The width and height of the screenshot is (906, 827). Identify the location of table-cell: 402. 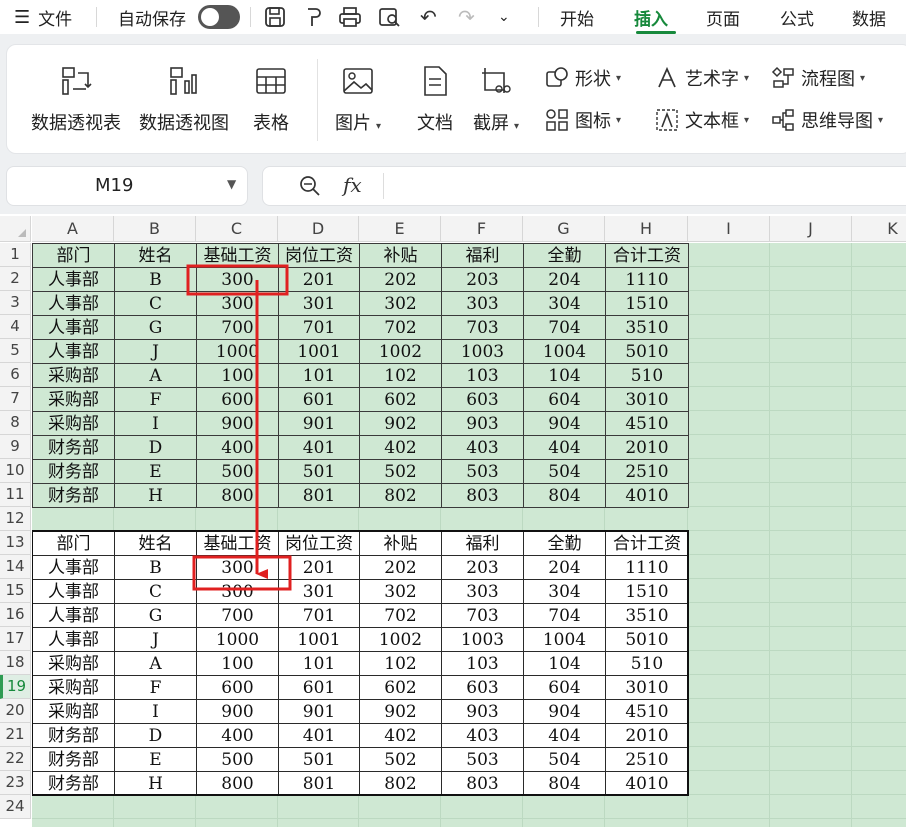
(400, 447).